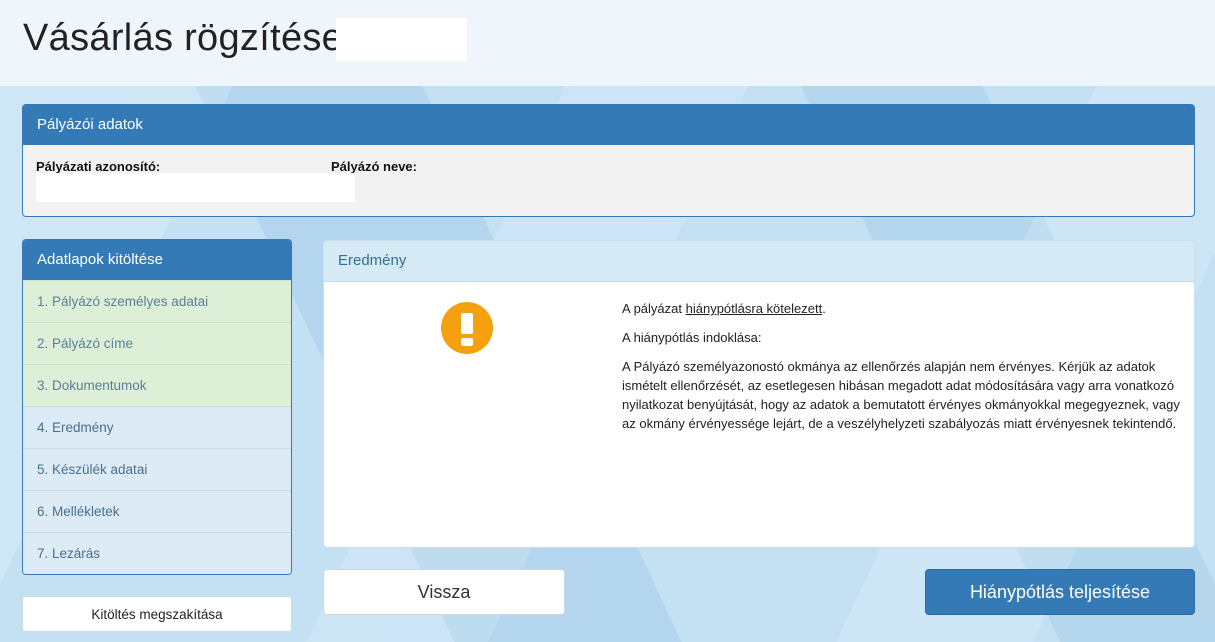 This screenshot has width=1215, height=642. Describe the element at coordinates (754, 308) in the screenshot. I see `result-status-link: hiánypótlásra kötelezett` at that location.